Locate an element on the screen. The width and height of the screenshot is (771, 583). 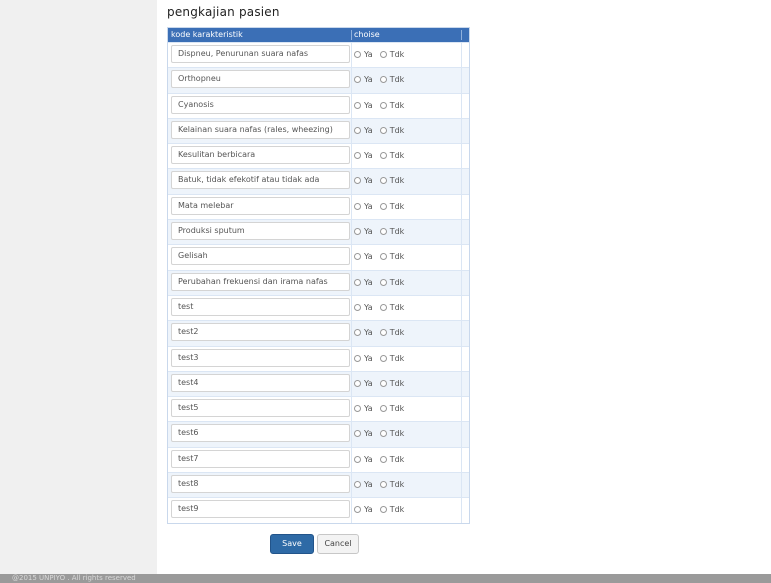
table-row: test3 Ya Tdk is located at coordinates (318, 358).